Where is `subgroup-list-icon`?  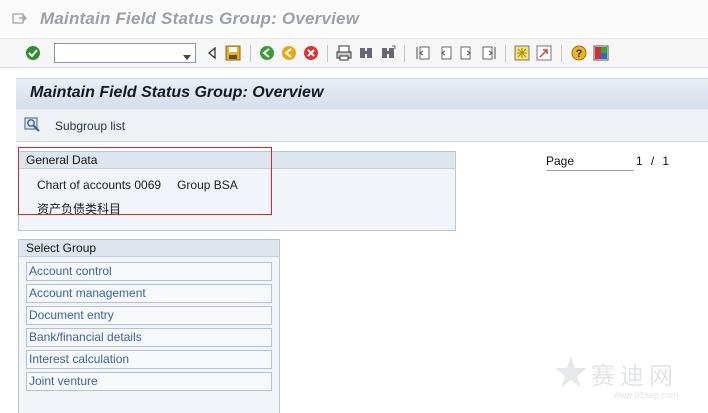
subgroup-list-icon is located at coordinates (33, 126).